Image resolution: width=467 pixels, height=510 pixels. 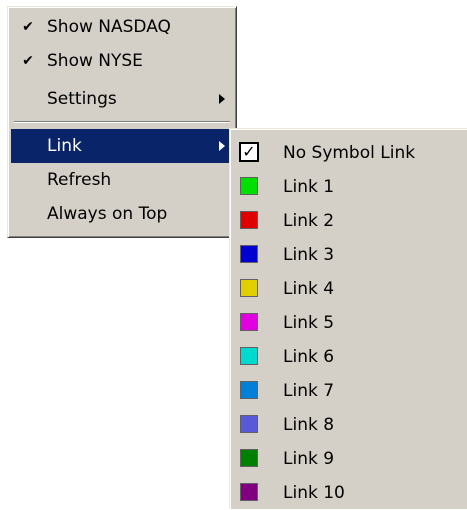 I want to click on menu-item-label: Link, so click(x=64, y=146).